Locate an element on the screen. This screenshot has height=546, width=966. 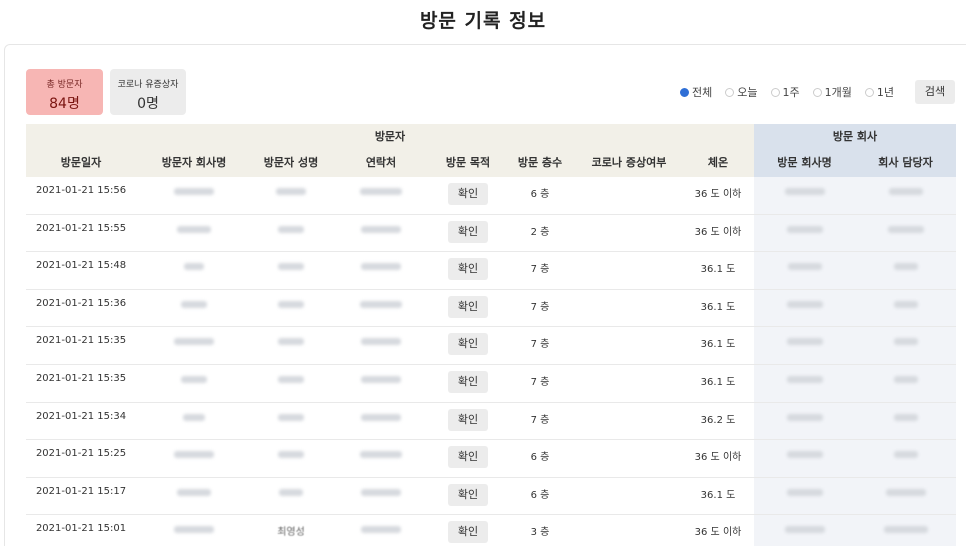
col-date: 방문일자 is located at coordinates (81, 163).